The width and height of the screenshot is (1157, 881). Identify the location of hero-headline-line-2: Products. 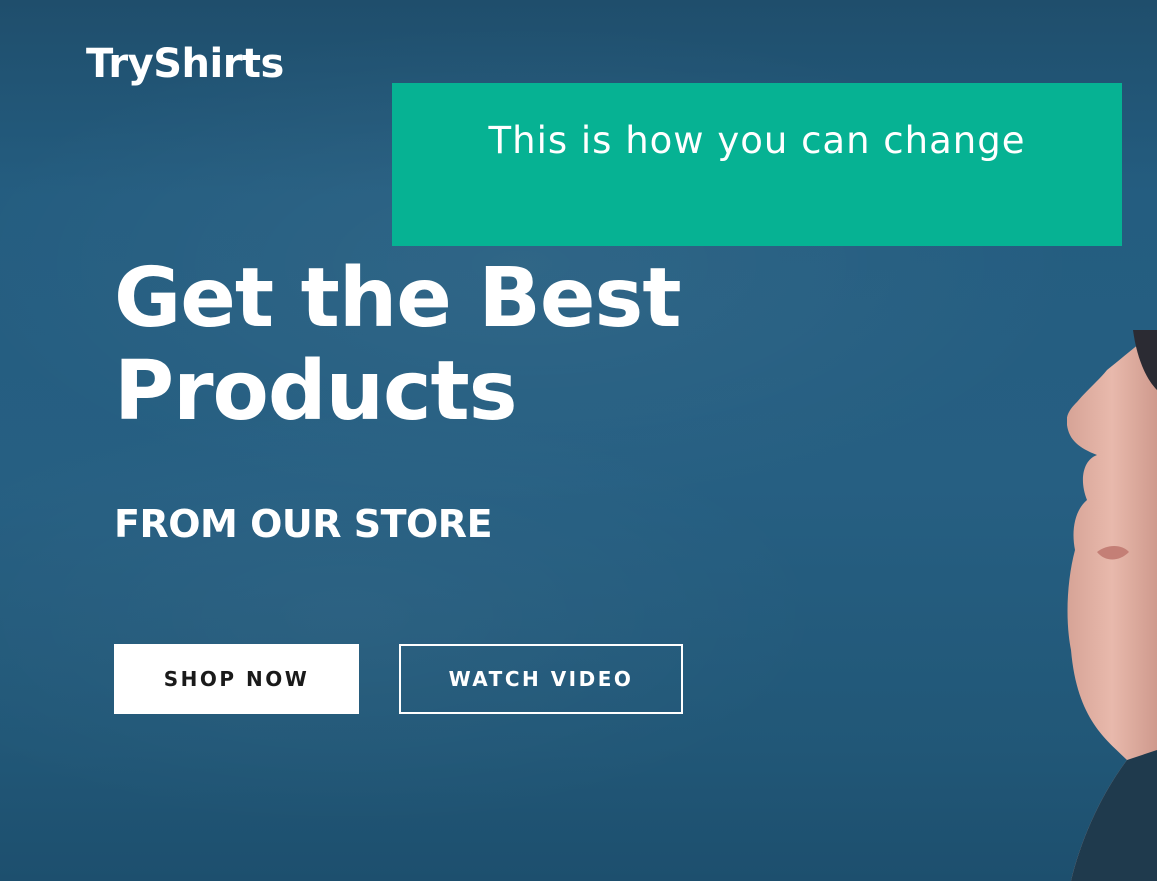
(316, 391).